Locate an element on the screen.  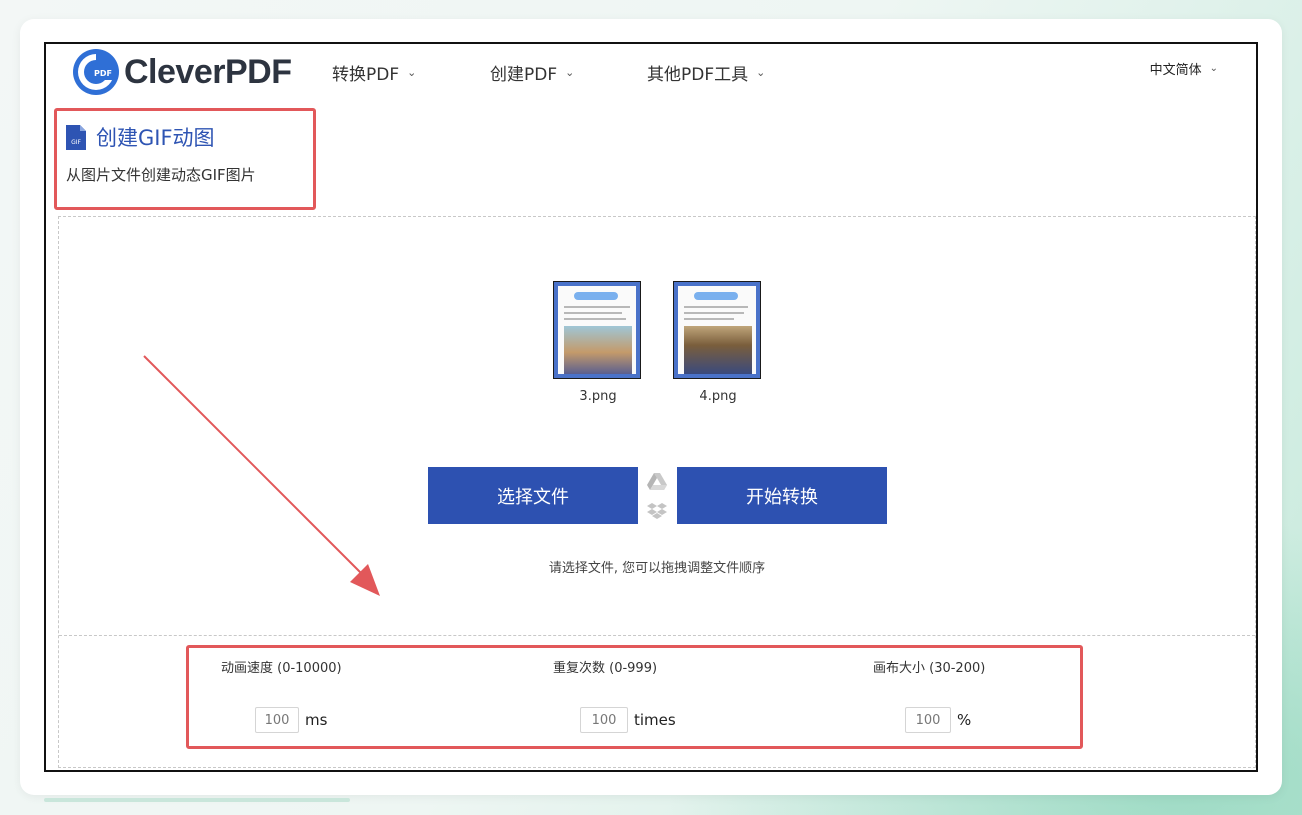
svg-text: PDF is located at coordinates (103, 73).